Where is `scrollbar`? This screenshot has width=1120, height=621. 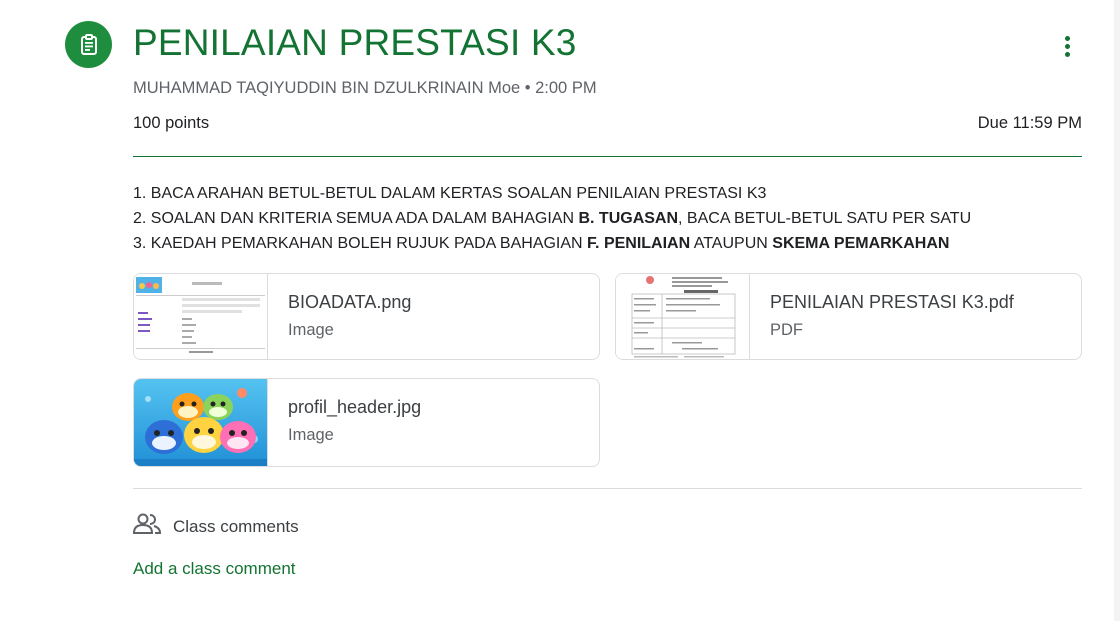 scrollbar is located at coordinates (1117, 310).